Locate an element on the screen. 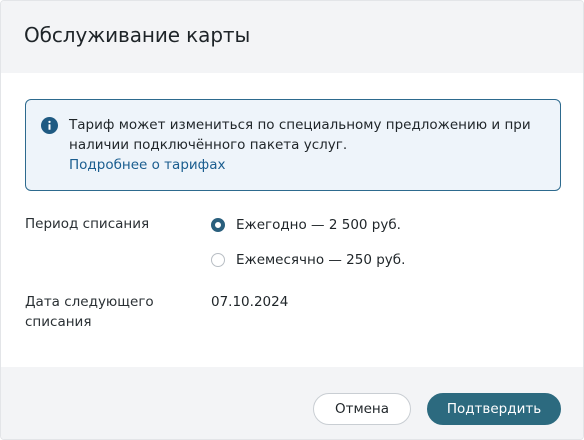  next-charge-date: 07.10.2024 is located at coordinates (250, 302).